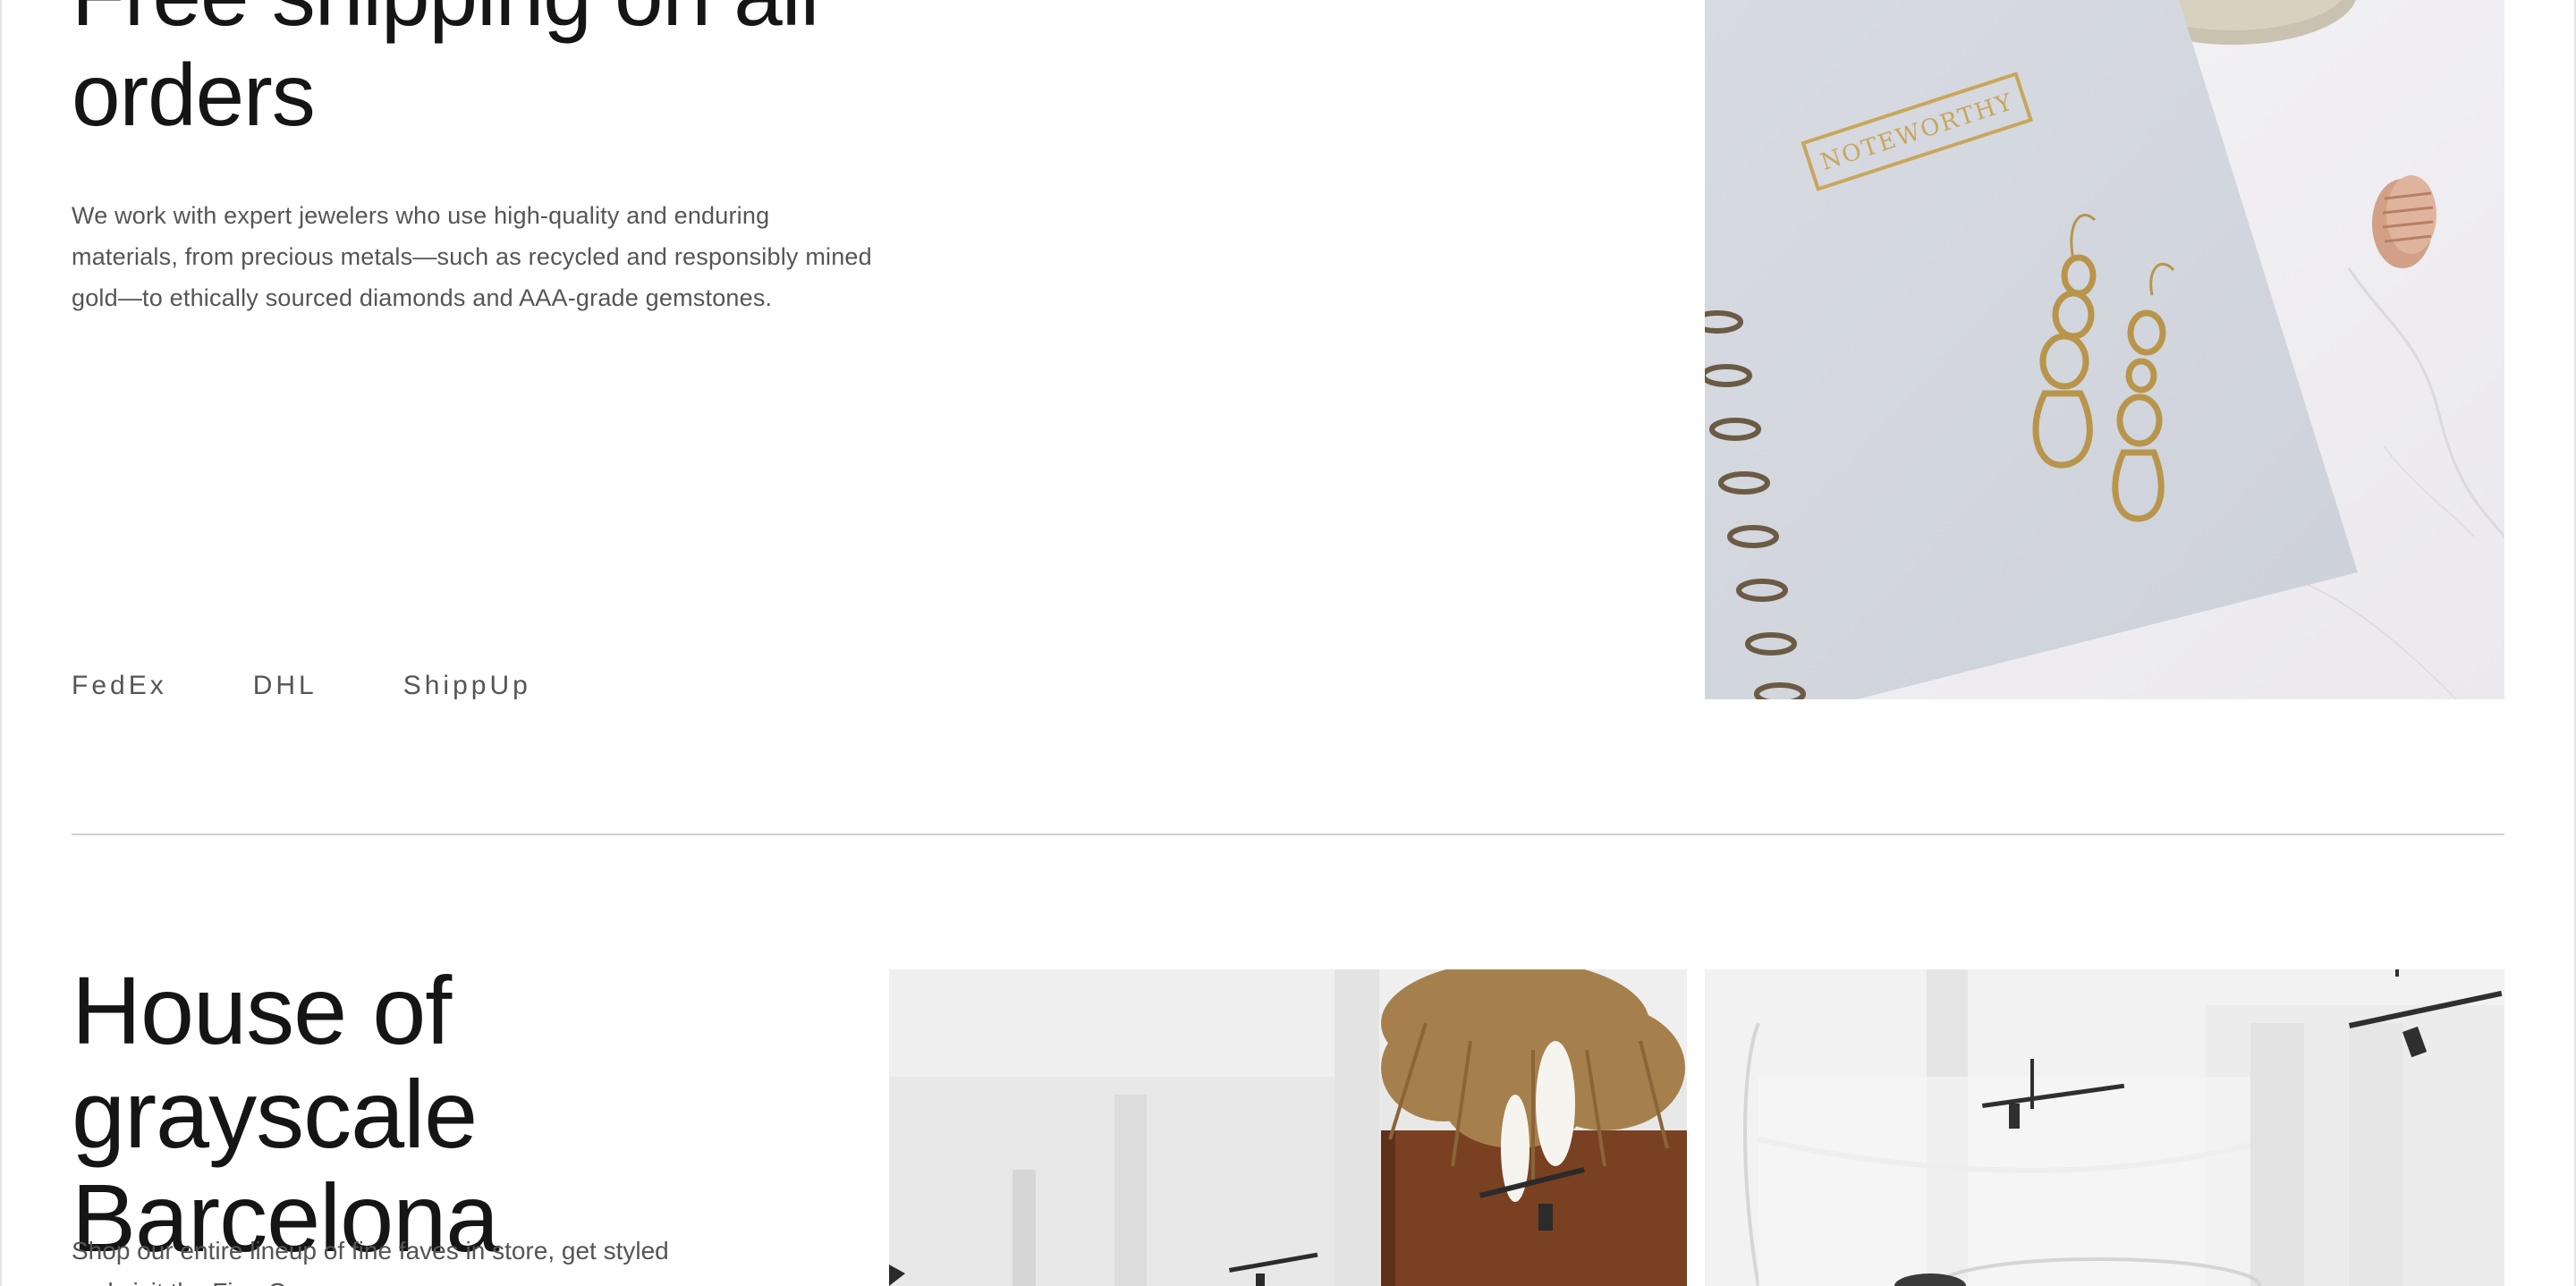 The height and width of the screenshot is (1286, 2576). What do you see at coordinates (1288, 834) in the screenshot?
I see `section-divider` at bounding box center [1288, 834].